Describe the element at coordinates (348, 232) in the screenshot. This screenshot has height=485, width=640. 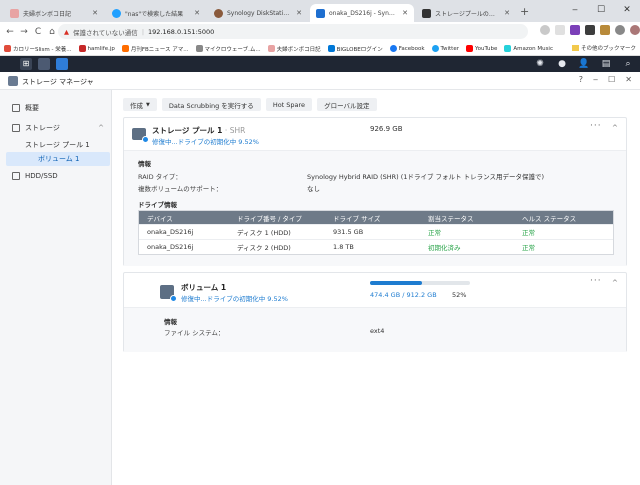
I see `drive-size-cell: 931.5 GB` at that location.